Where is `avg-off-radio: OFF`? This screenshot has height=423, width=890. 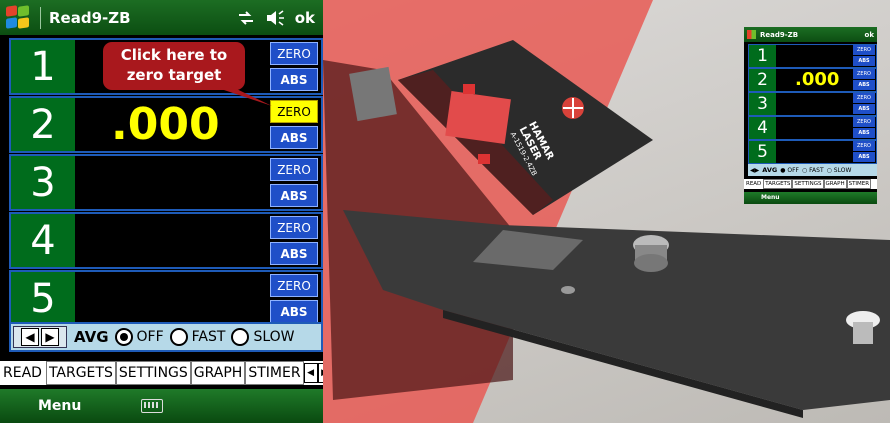 avg-off-radio: OFF is located at coordinates (139, 337).